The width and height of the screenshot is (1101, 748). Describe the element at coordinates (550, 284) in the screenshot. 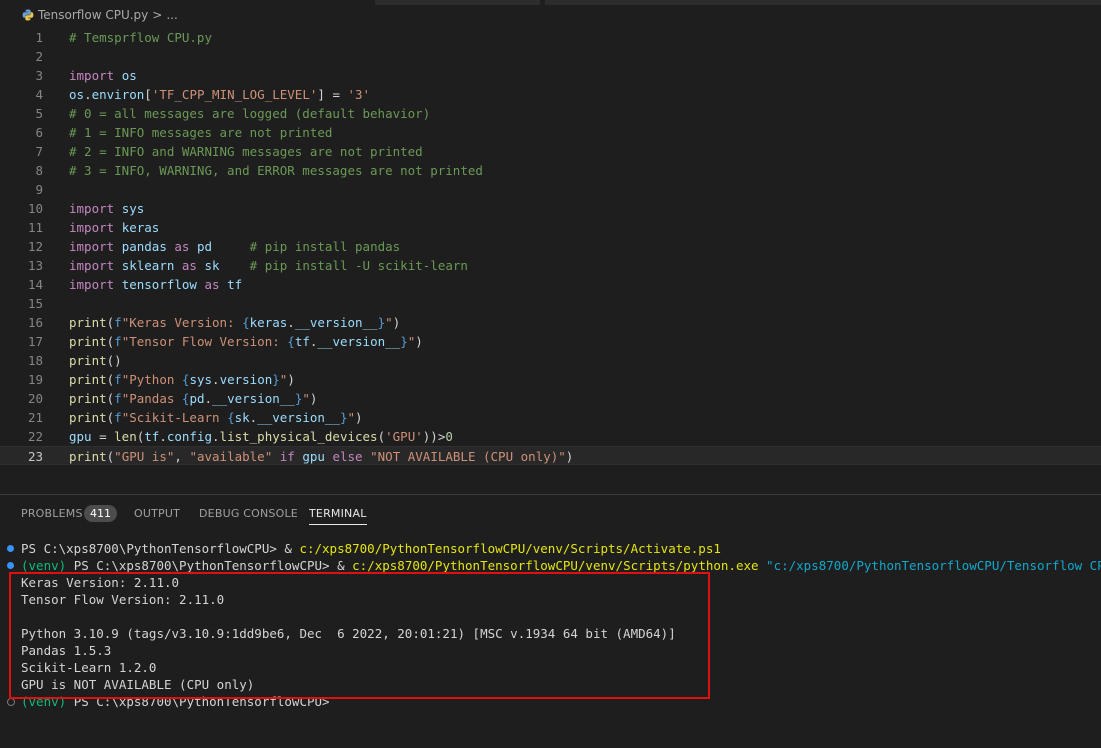

I see `code-line: 14 import tensorflow as tf` at that location.